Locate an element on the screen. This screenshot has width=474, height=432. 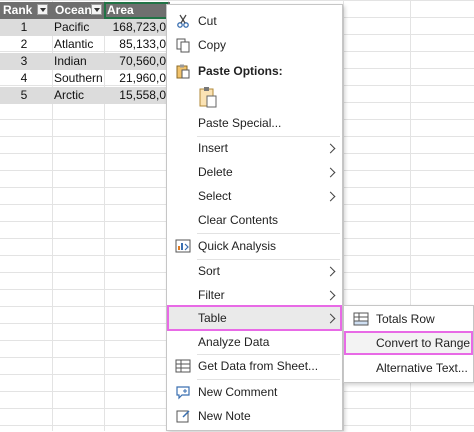
paste-option-button is located at coordinates (209, 97).